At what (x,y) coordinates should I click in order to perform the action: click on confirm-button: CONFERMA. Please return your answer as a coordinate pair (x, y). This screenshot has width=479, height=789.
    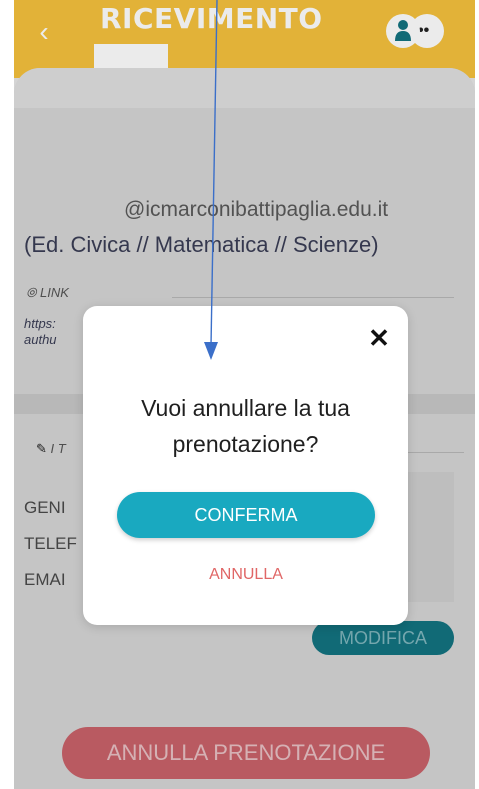
    Looking at the image, I should click on (246, 515).